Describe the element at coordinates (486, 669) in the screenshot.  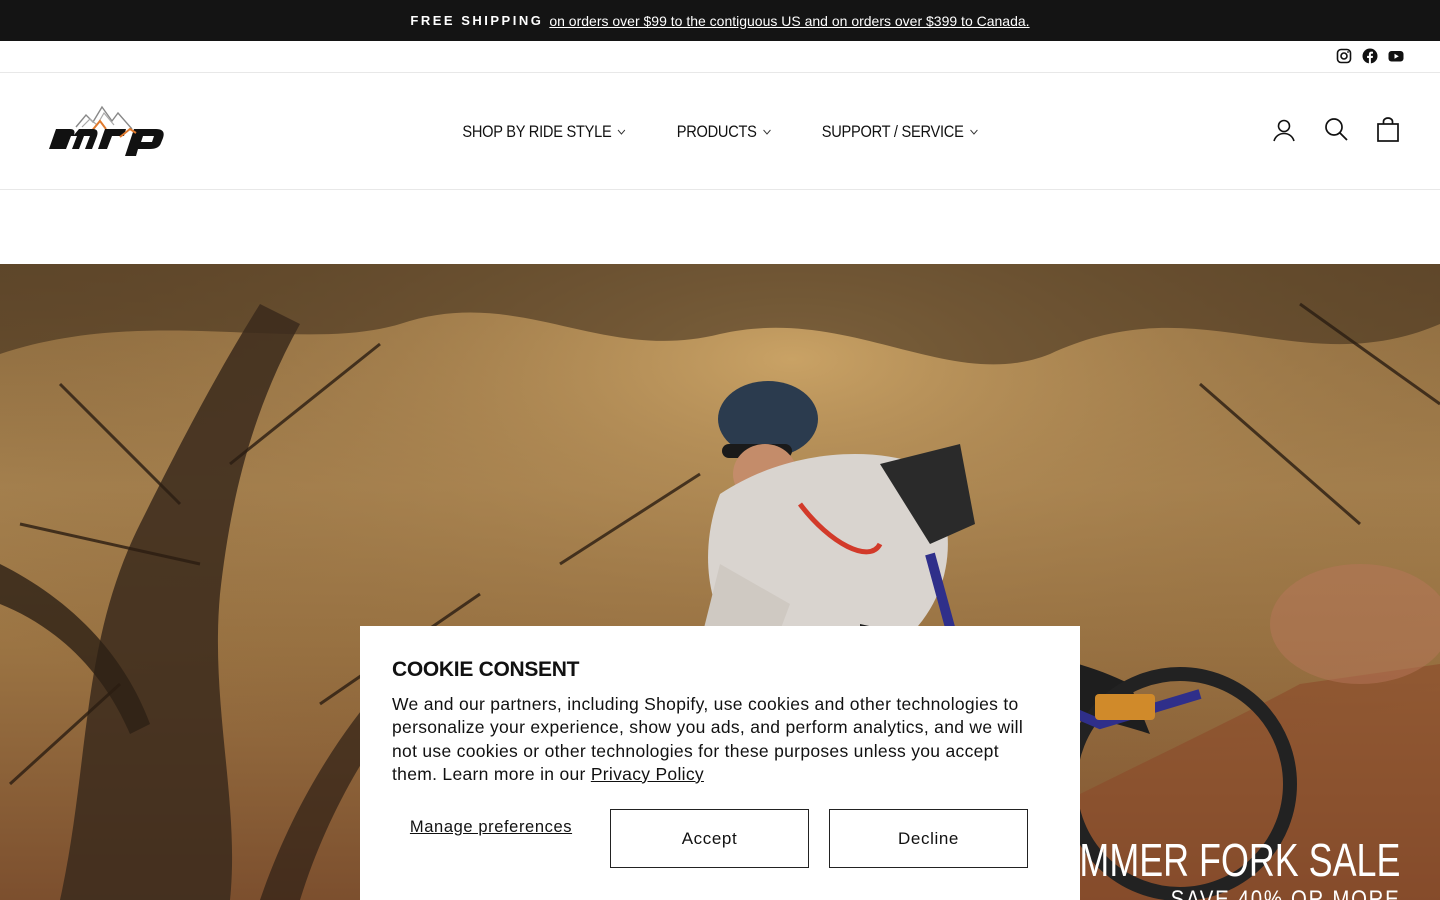
I see `cookie-title: COOKIE CONSENT` at that location.